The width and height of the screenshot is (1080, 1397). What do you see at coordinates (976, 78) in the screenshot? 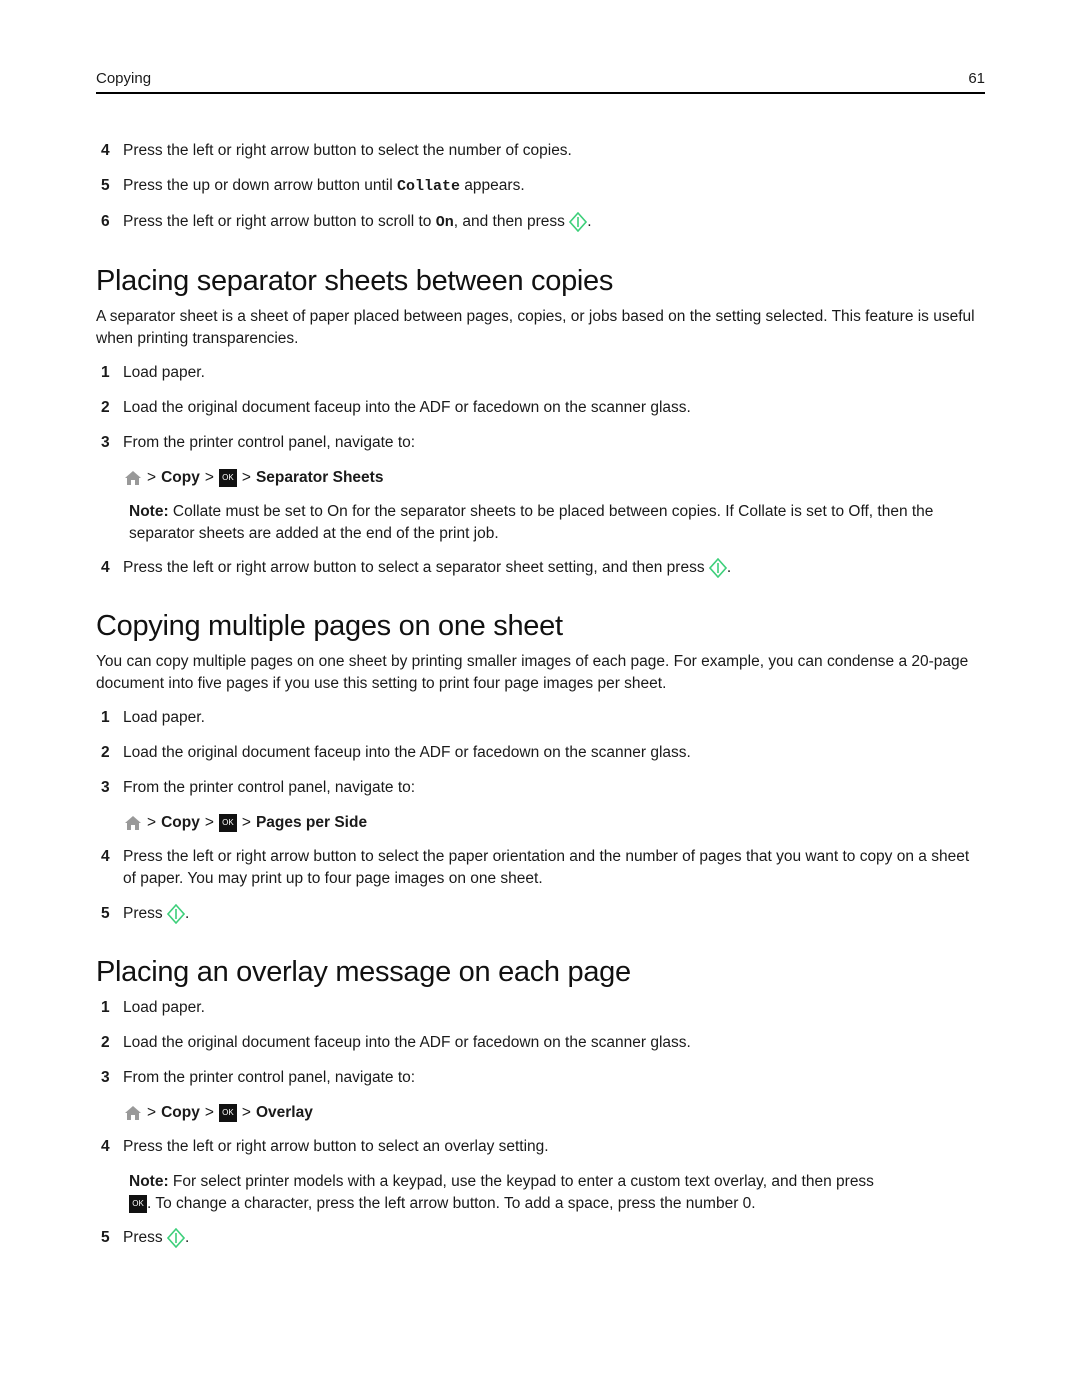
I see `page-number: 61` at bounding box center [976, 78].